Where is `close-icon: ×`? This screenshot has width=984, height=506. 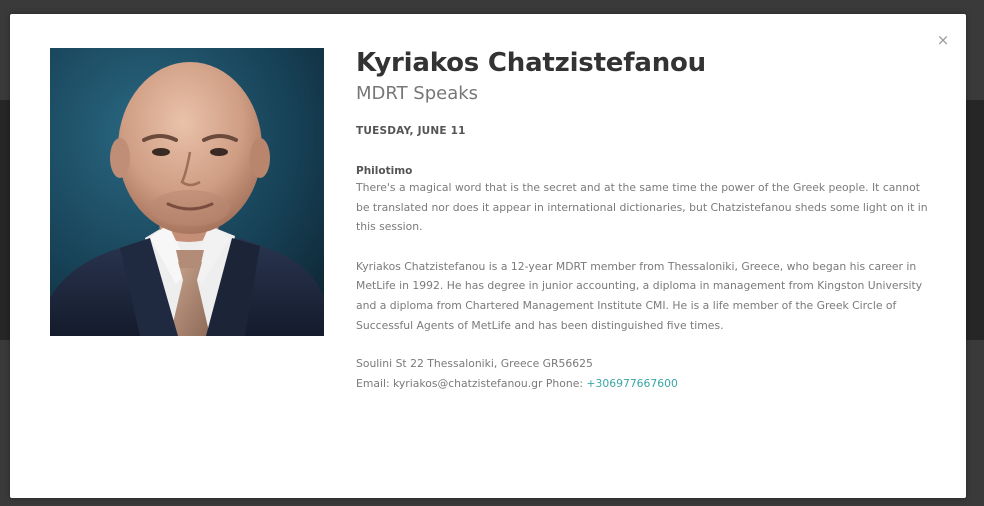 close-icon: × is located at coordinates (943, 40).